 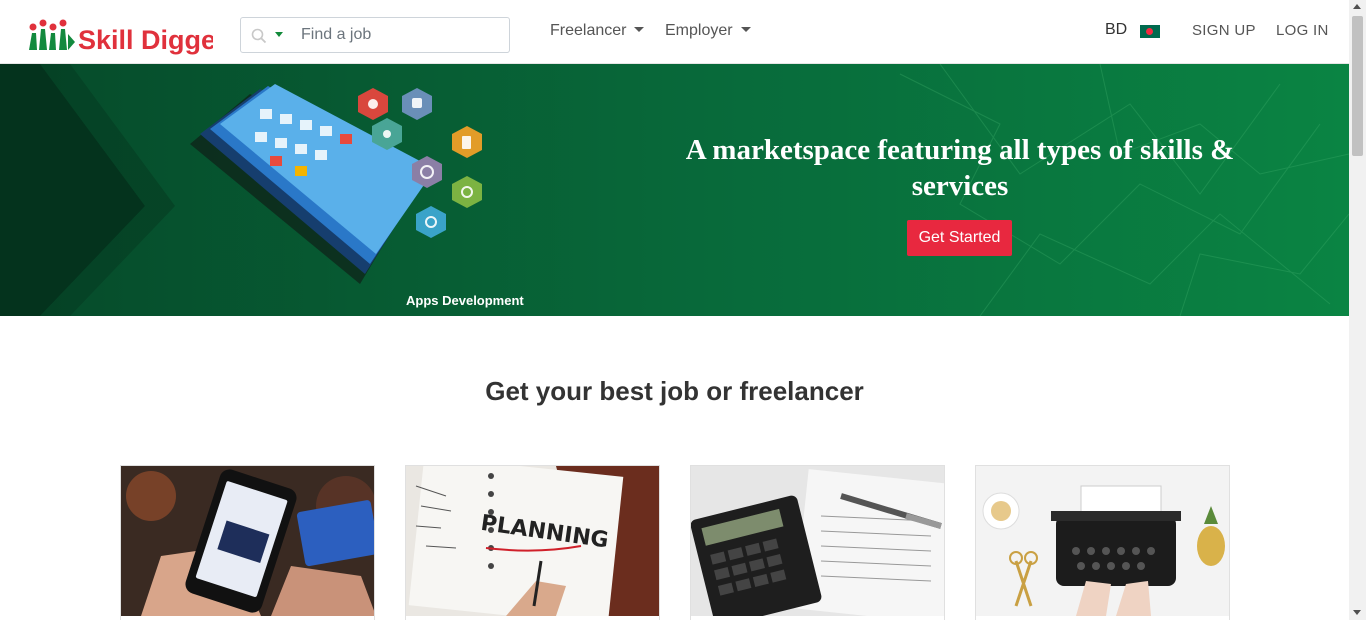 What do you see at coordinates (959, 238) in the screenshot?
I see `get-started-button: Get Started` at bounding box center [959, 238].